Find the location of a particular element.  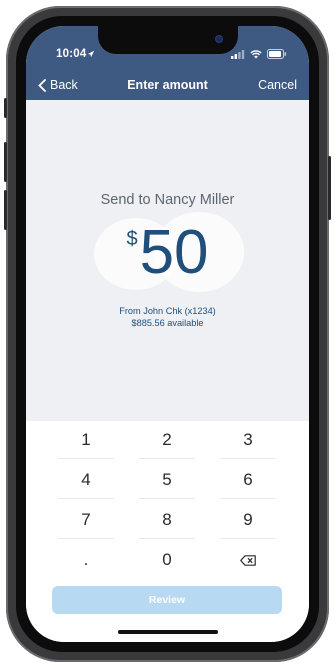

key-9: 9 is located at coordinates (248, 520).